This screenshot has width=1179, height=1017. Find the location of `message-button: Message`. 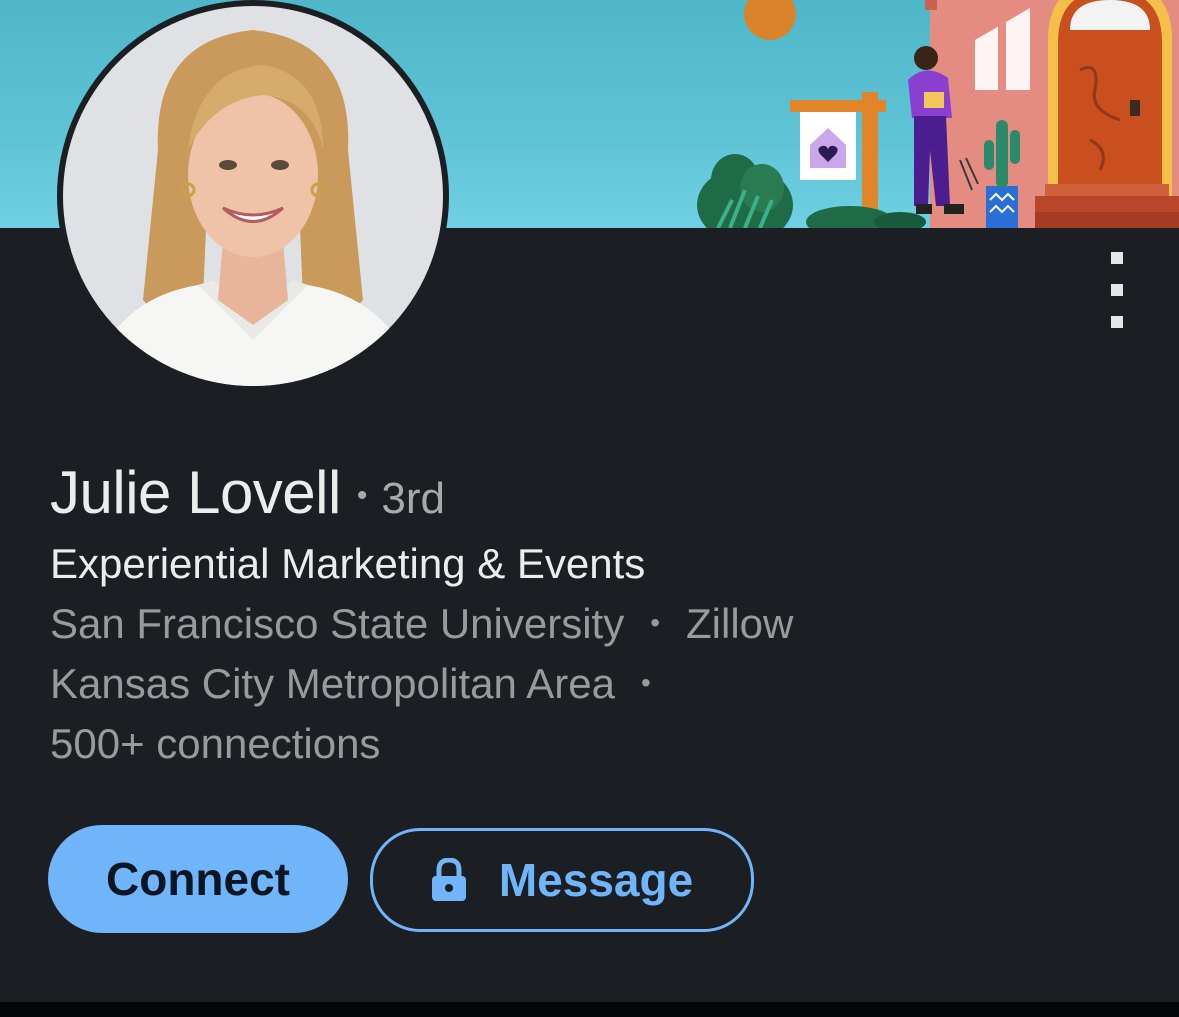

message-button: Message is located at coordinates (562, 880).